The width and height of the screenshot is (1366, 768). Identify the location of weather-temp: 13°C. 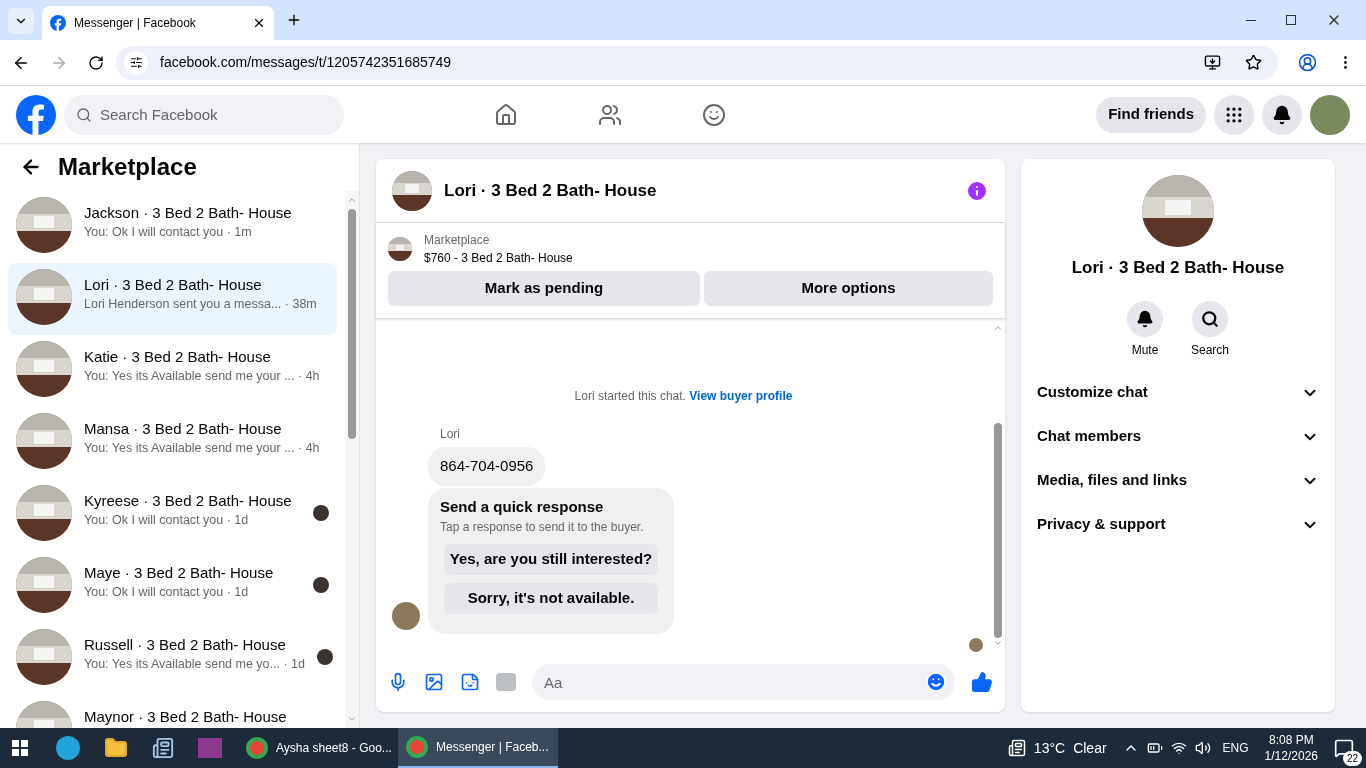
(1049, 748).